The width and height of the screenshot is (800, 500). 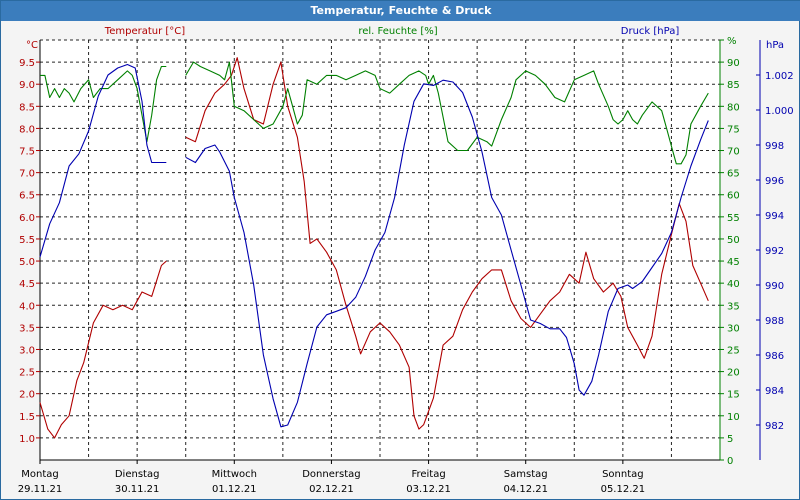 I want to click on press-tick-label: 986, so click(x=774, y=356).